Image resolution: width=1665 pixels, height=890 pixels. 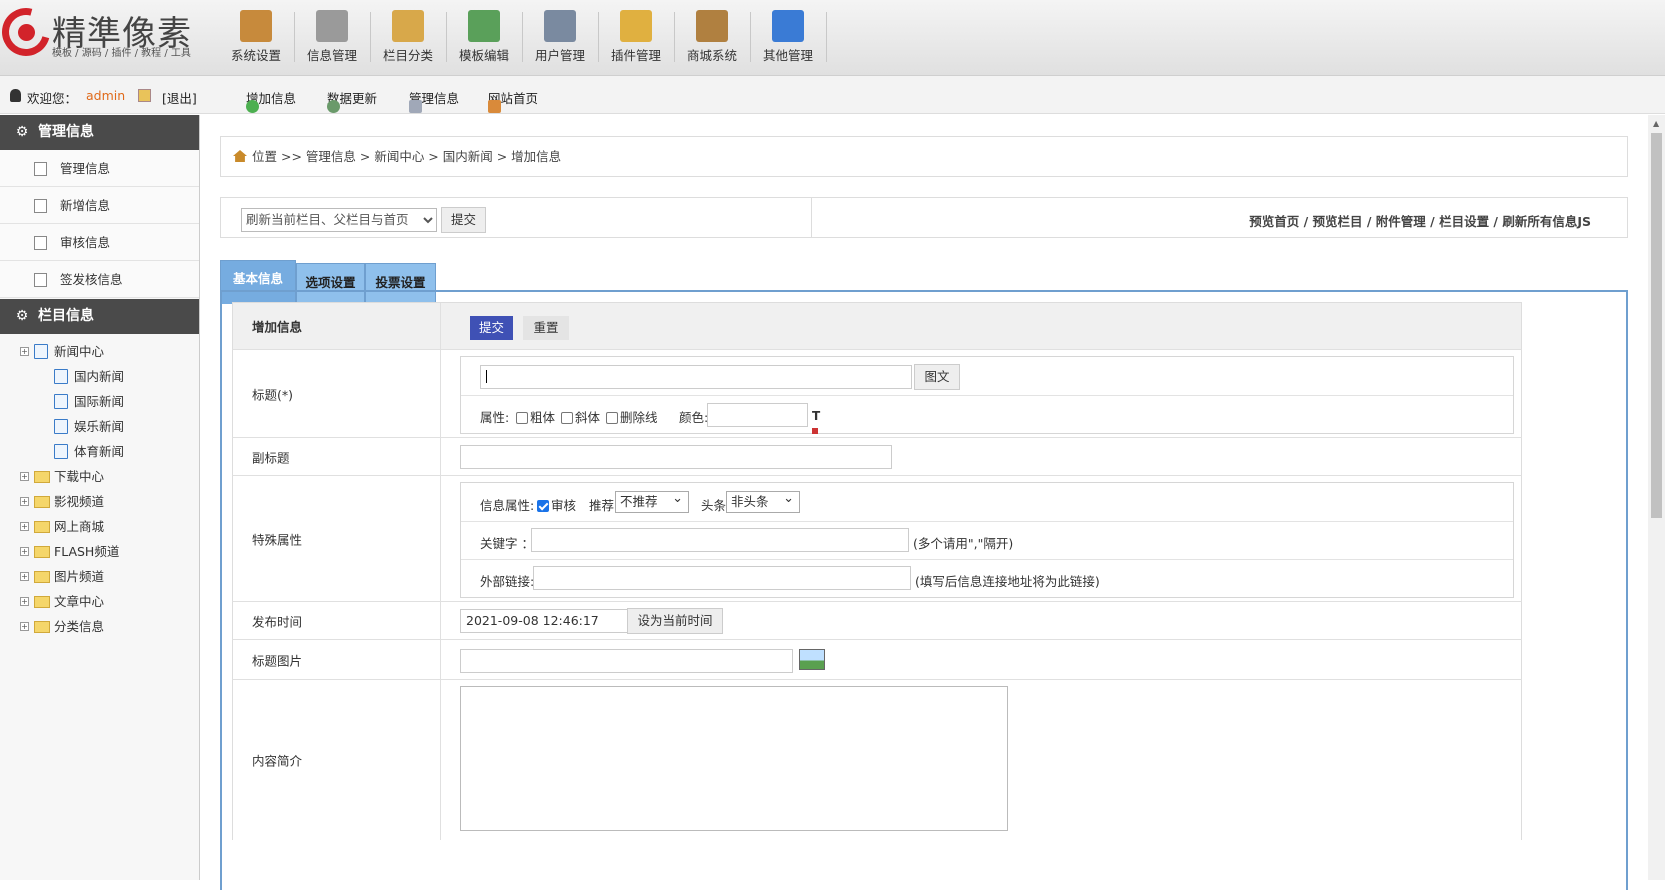 I want to click on section-header-columns: ⚙ 栏目信息, so click(x=99, y=316).